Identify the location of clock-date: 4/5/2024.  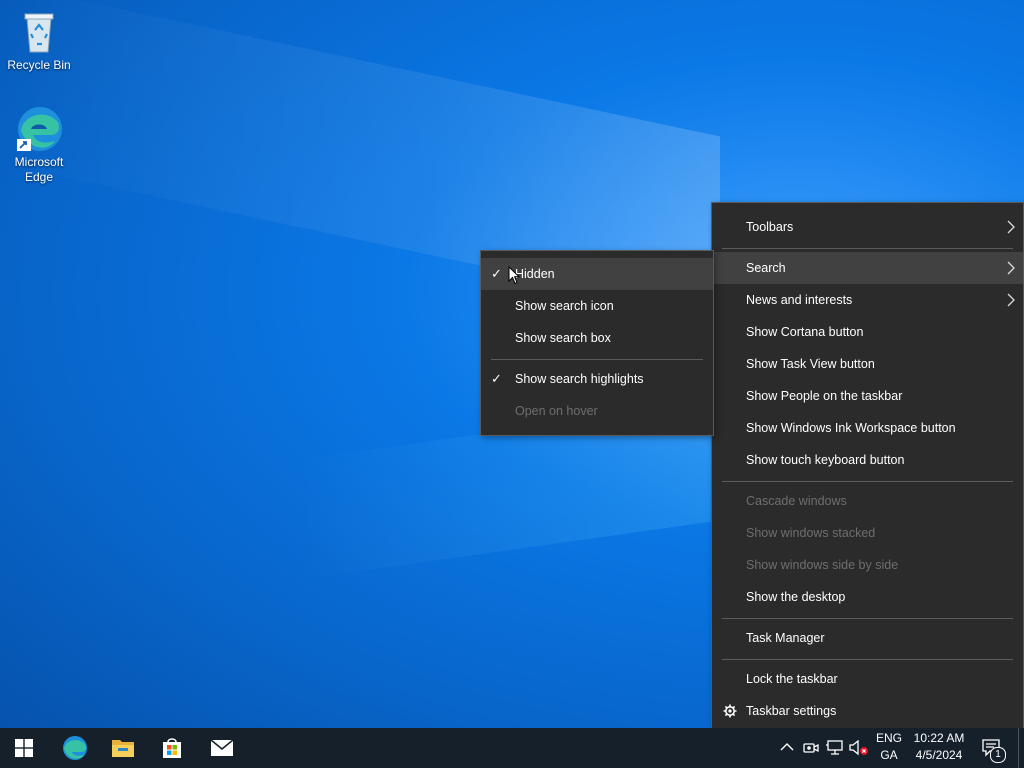
(939, 755).